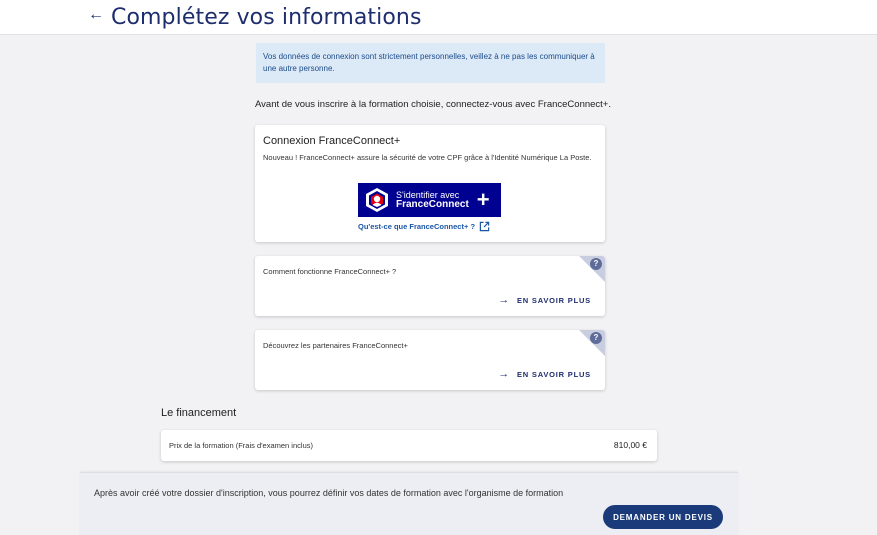  What do you see at coordinates (377, 200) in the screenshot?
I see `franceconnect-logo-icon` at bounding box center [377, 200].